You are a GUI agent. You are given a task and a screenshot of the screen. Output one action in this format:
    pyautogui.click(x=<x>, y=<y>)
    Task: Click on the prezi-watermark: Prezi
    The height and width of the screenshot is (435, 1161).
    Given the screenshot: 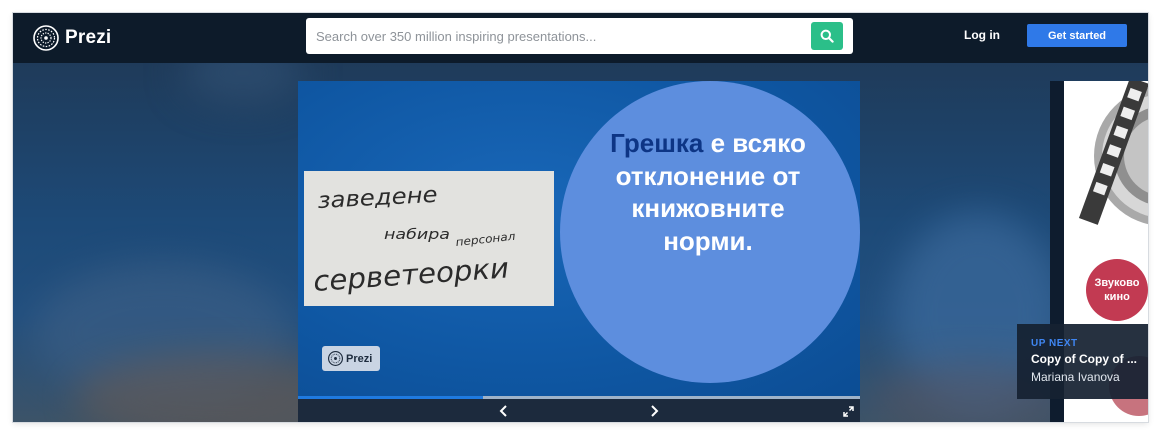 What is the action you would take?
    pyautogui.click(x=351, y=358)
    